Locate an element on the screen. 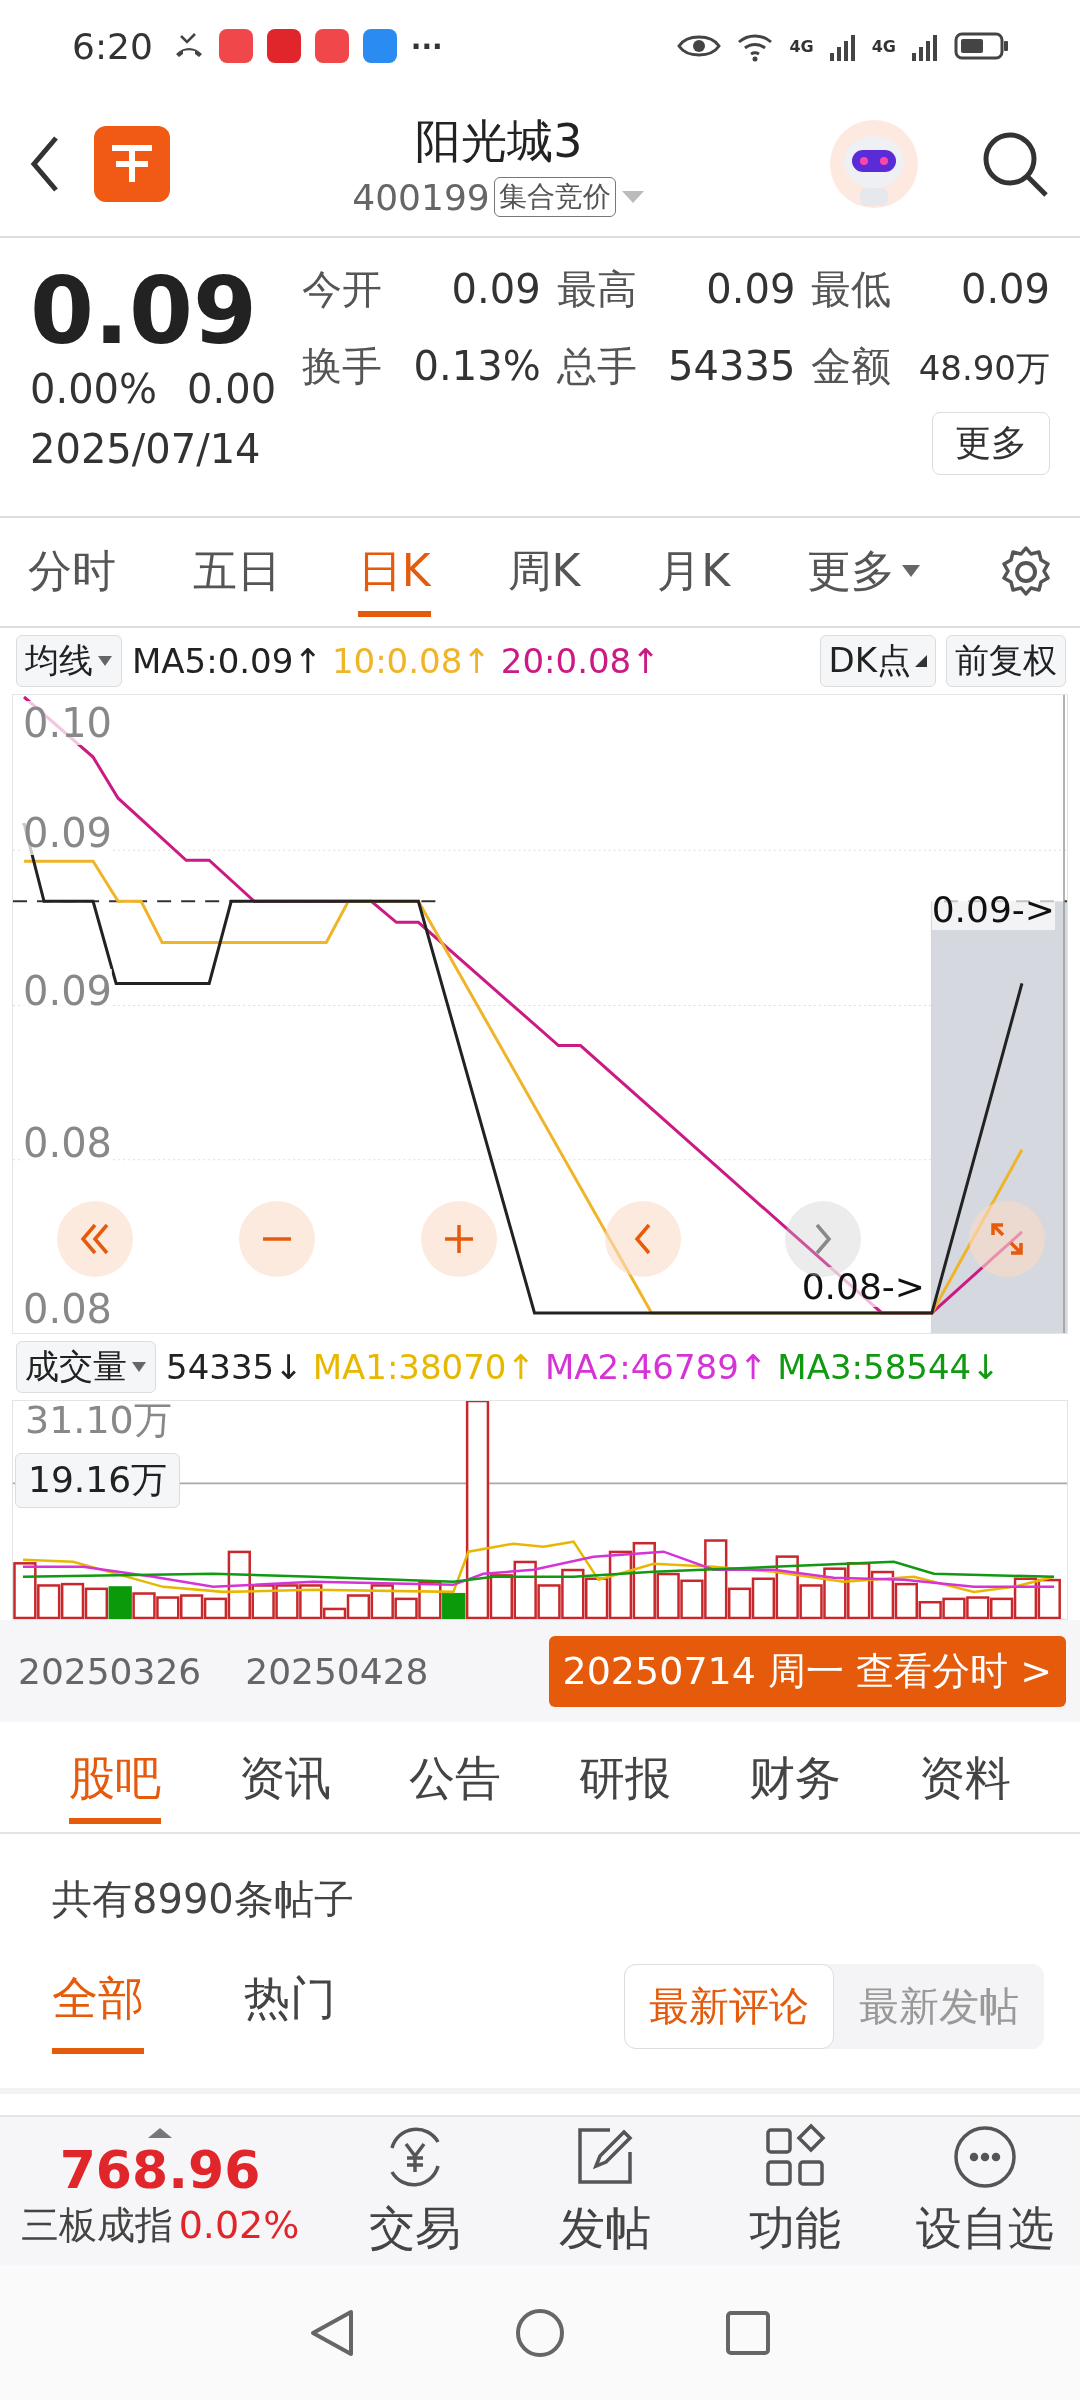  axis-label: 0.10 is located at coordinates (68, 723).